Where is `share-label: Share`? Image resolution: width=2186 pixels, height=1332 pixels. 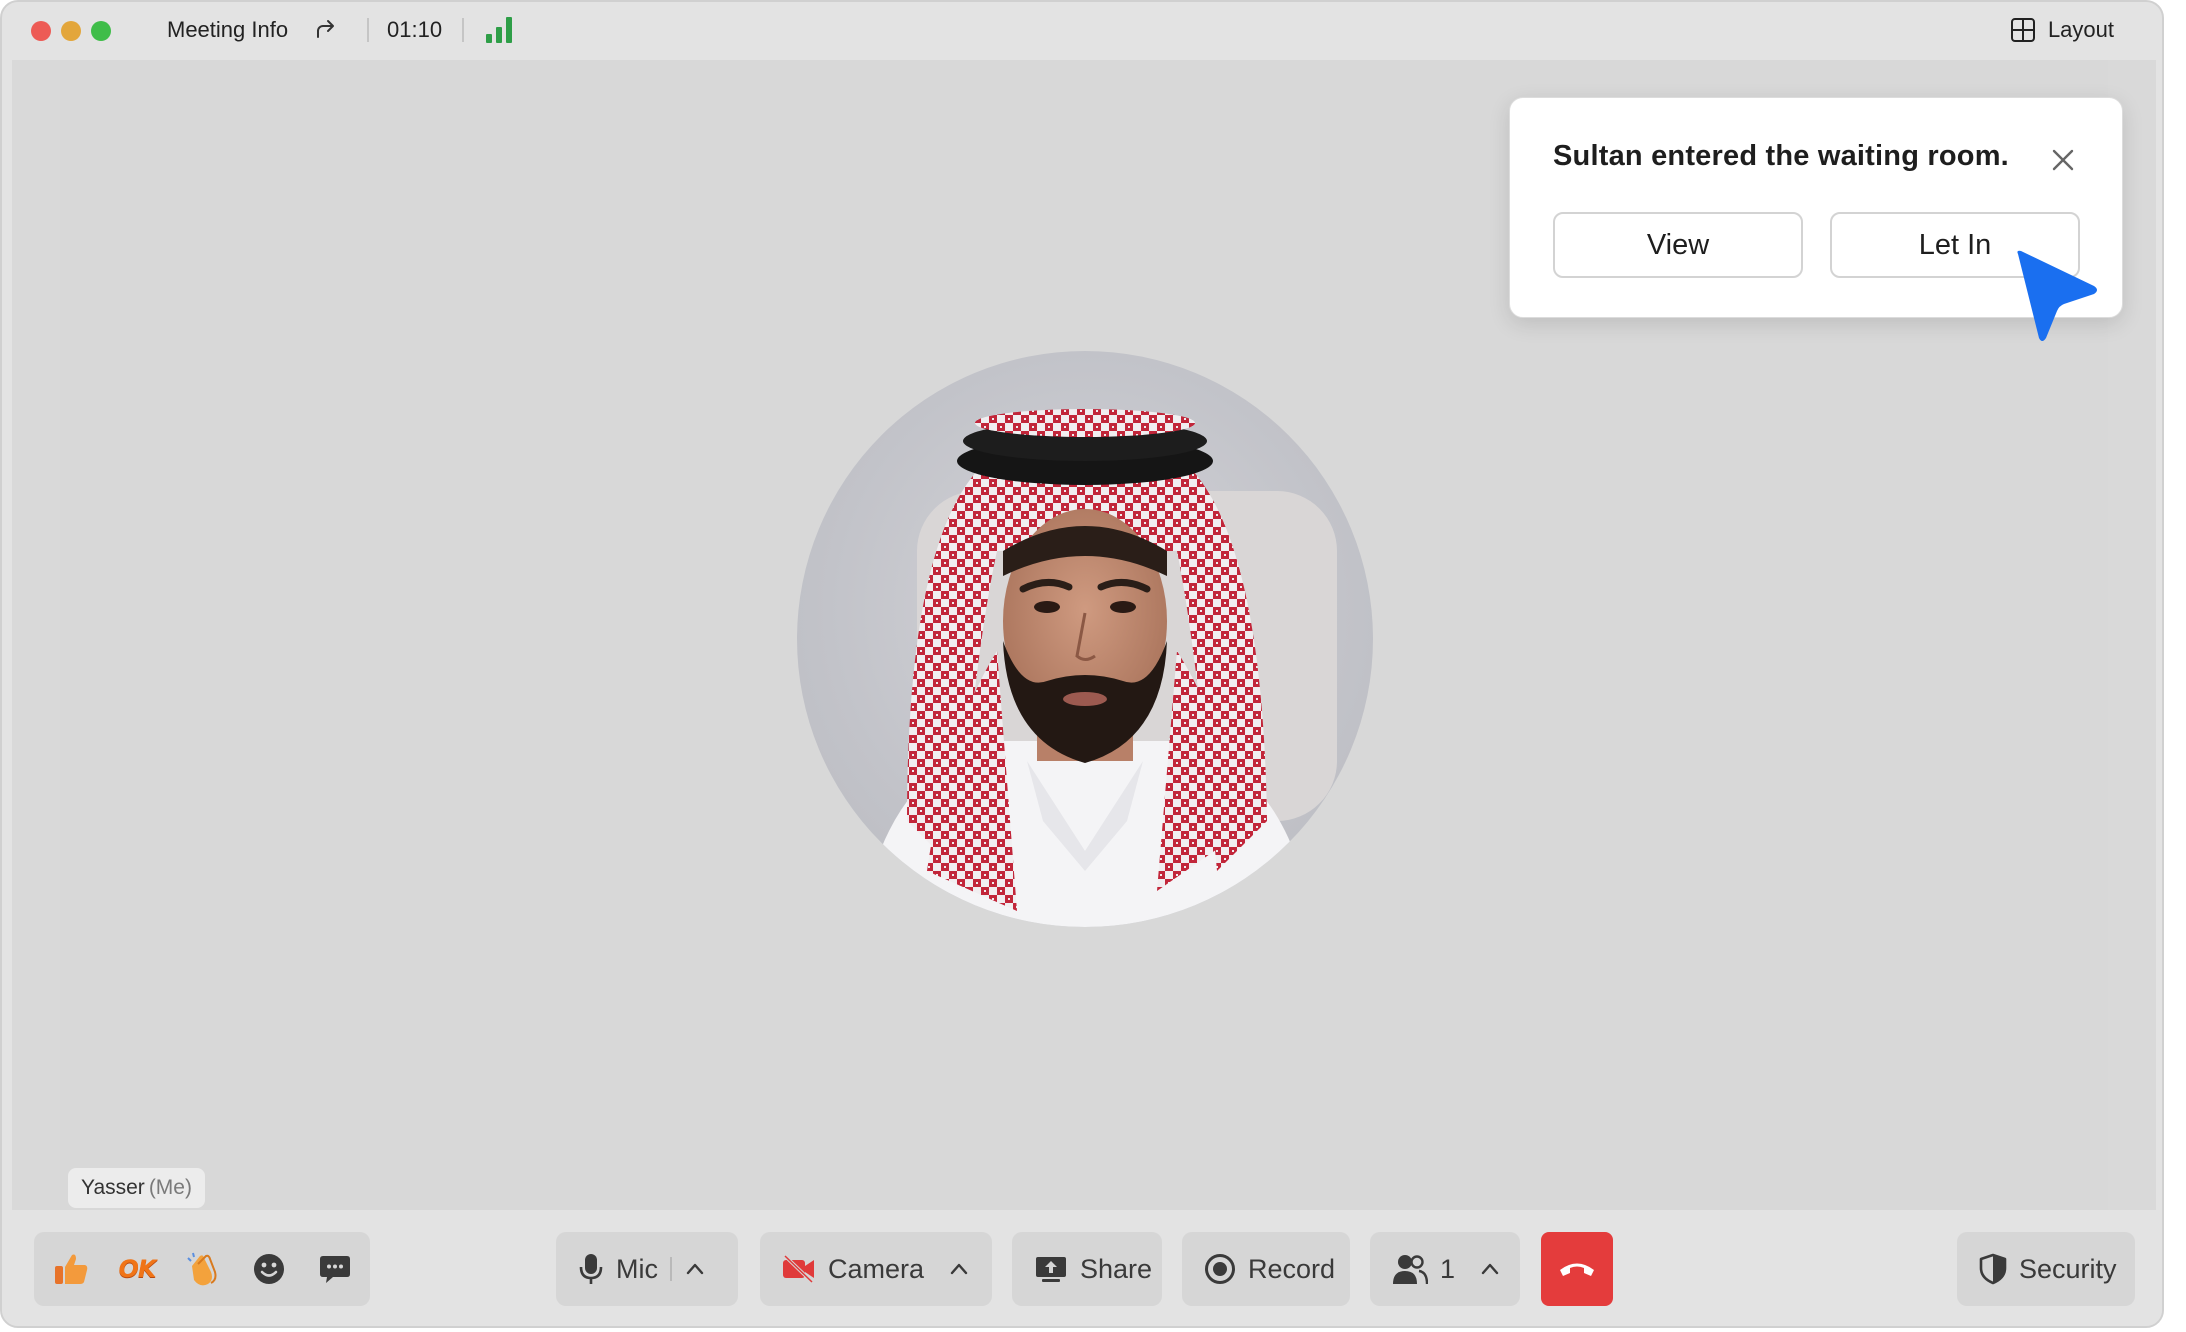
share-label: Share is located at coordinates (1116, 1268).